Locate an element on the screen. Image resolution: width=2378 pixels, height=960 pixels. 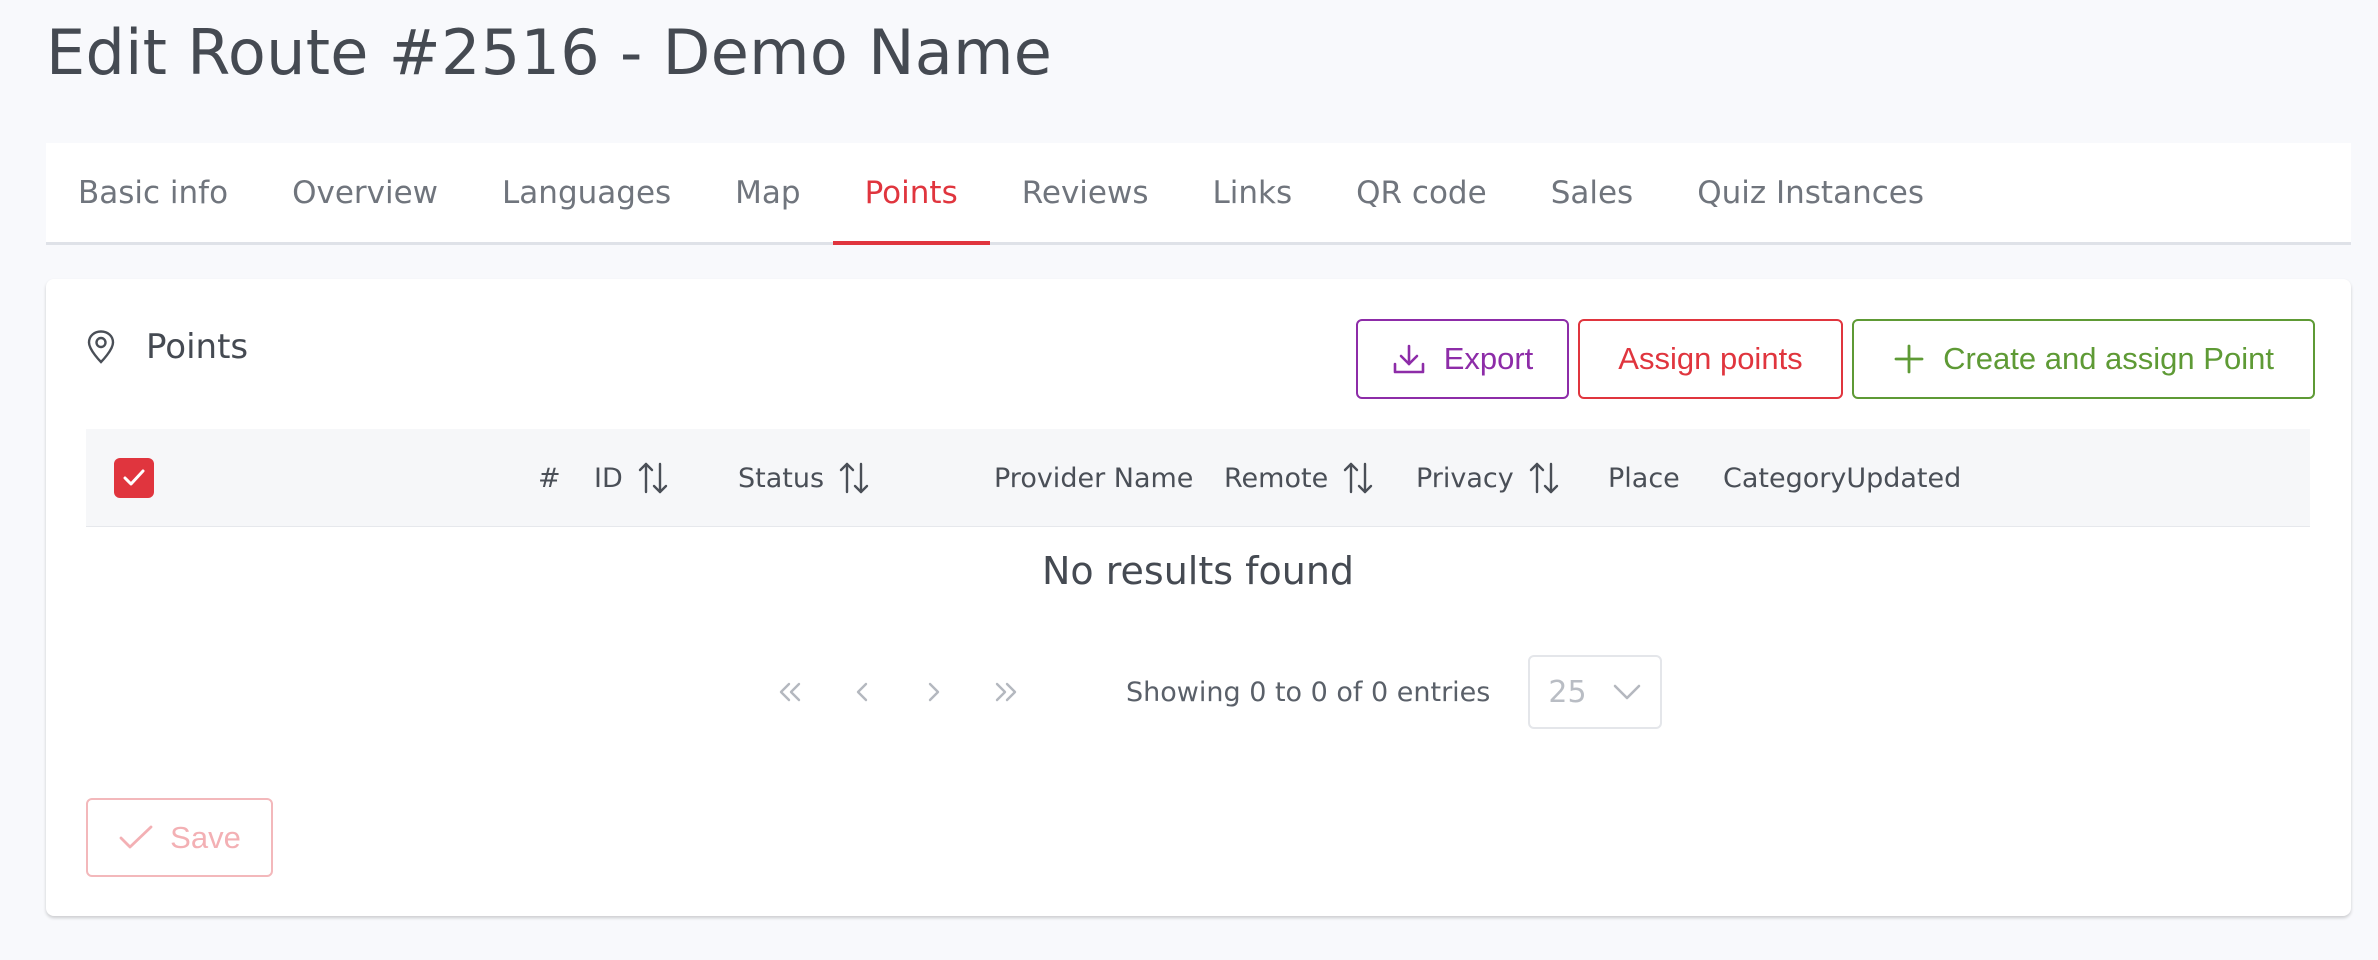
save-button: Save is located at coordinates (179, 837).